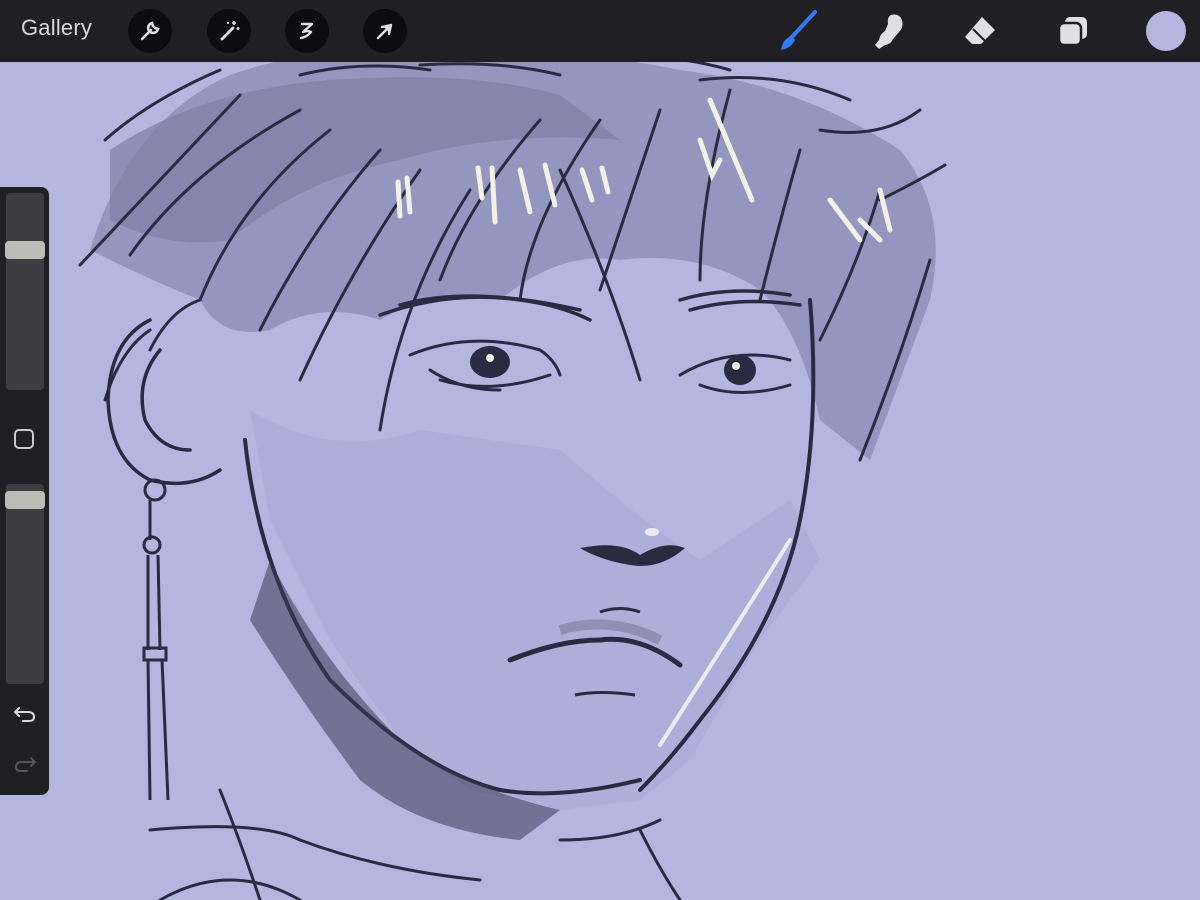  I want to click on eraser-icon, so click(980, 30).